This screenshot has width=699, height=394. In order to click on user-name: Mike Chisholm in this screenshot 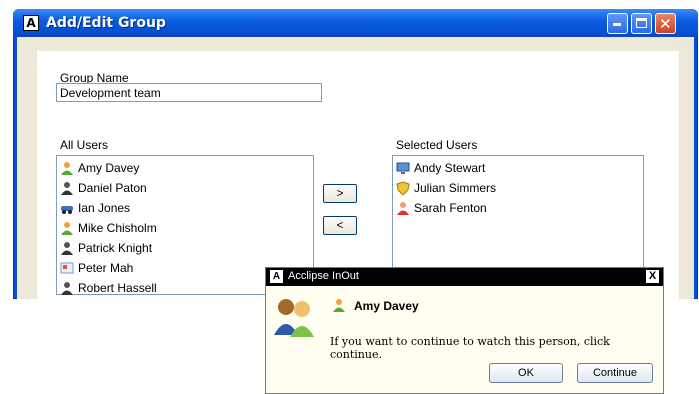, I will do `click(117, 228)`.